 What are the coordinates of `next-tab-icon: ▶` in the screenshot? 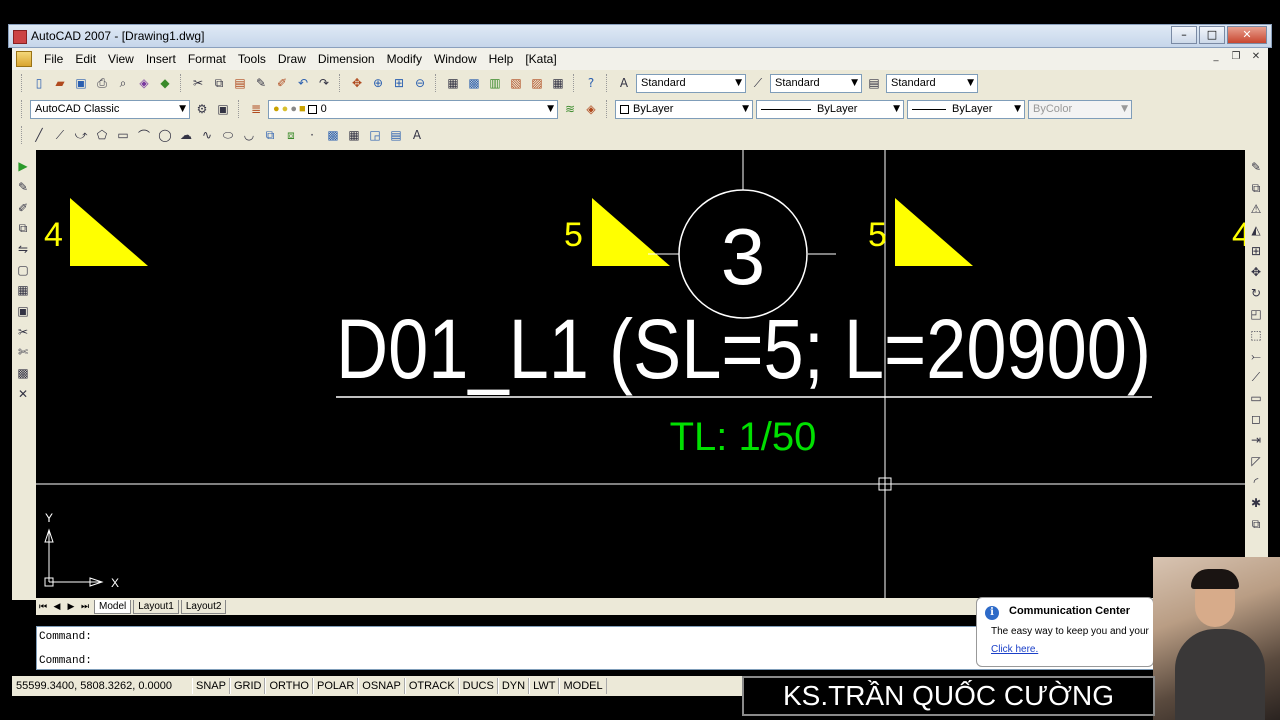 It's located at (71, 607).